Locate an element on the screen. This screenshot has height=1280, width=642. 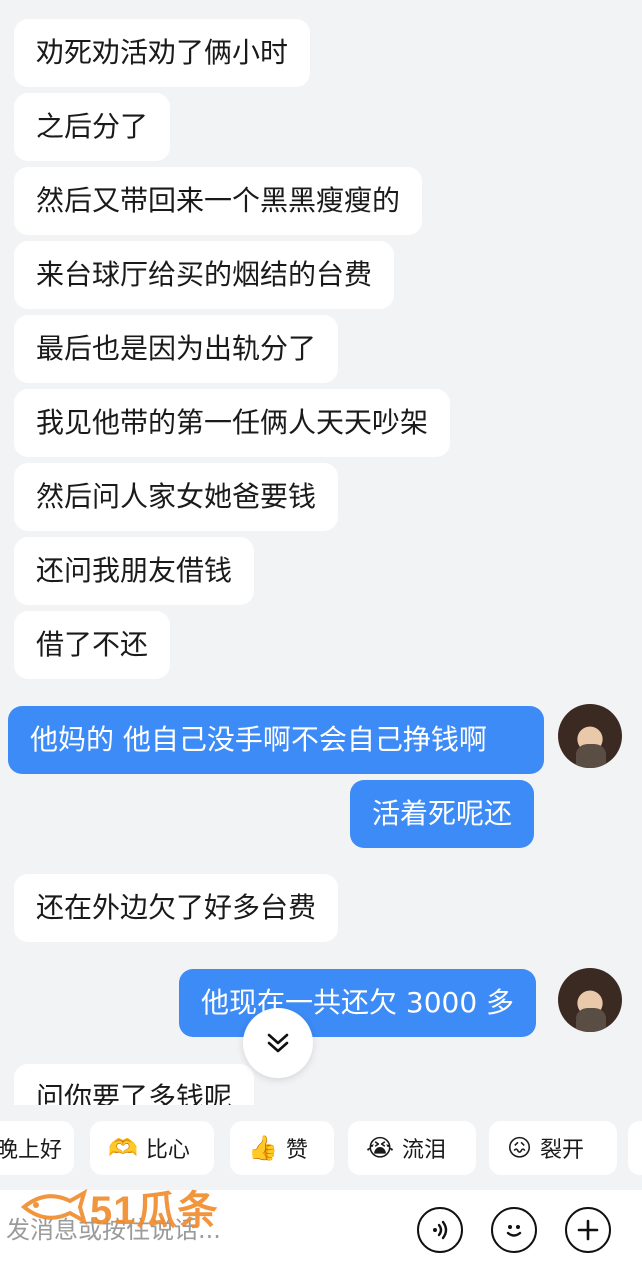
emoji-button is located at coordinates (514, 1230).